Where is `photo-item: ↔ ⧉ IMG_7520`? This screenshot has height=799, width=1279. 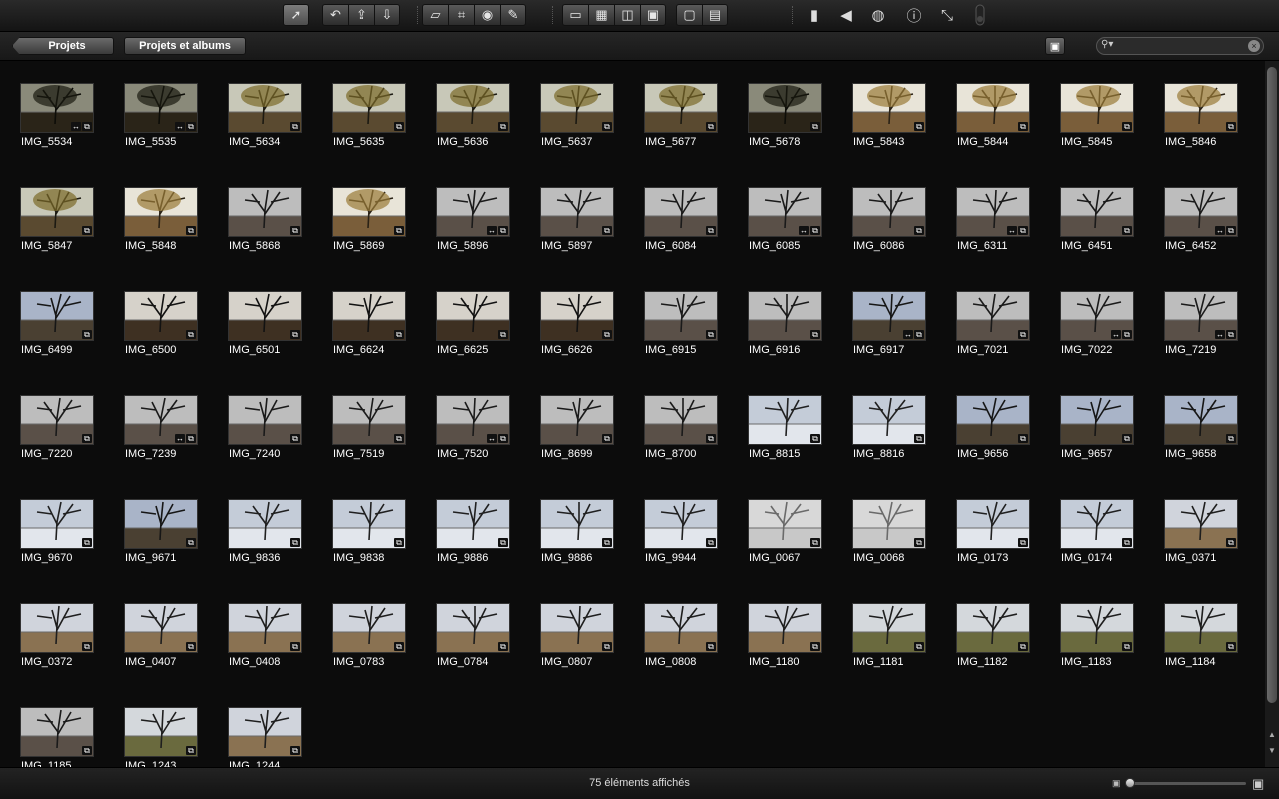 photo-item: ↔ ⧉ IMG_7520 is located at coordinates (468, 425).